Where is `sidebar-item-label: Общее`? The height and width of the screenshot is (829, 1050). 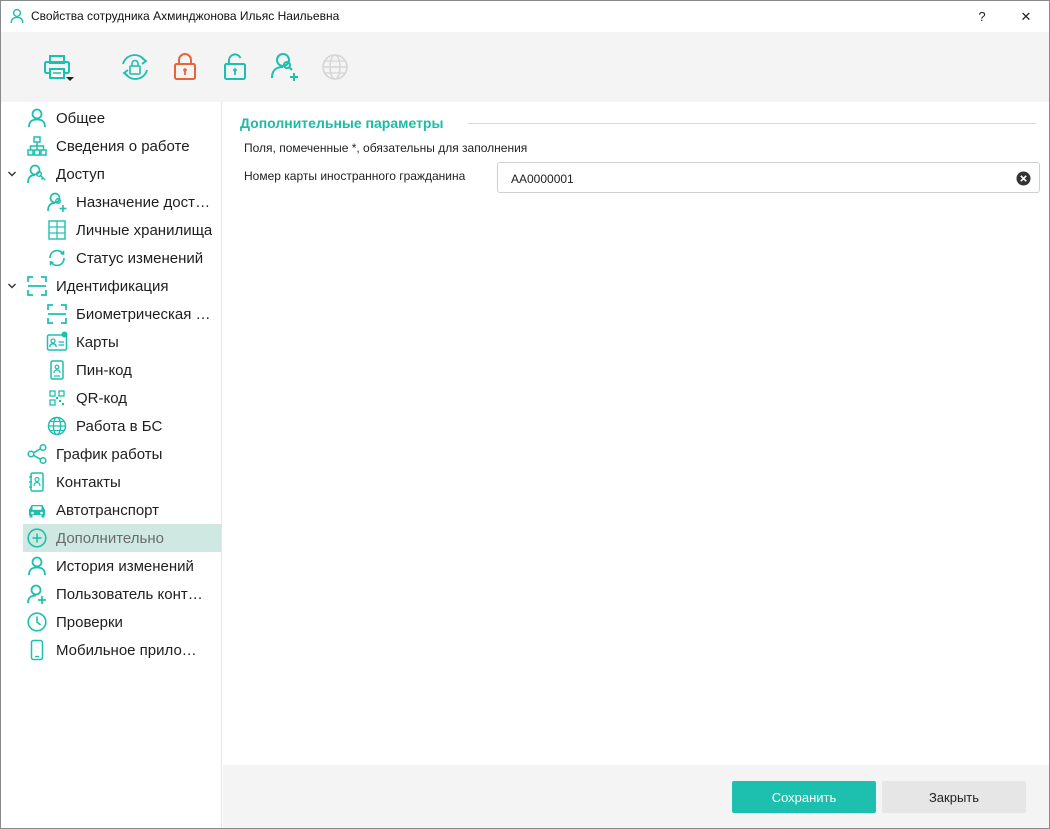 sidebar-item-label: Общее is located at coordinates (81, 118).